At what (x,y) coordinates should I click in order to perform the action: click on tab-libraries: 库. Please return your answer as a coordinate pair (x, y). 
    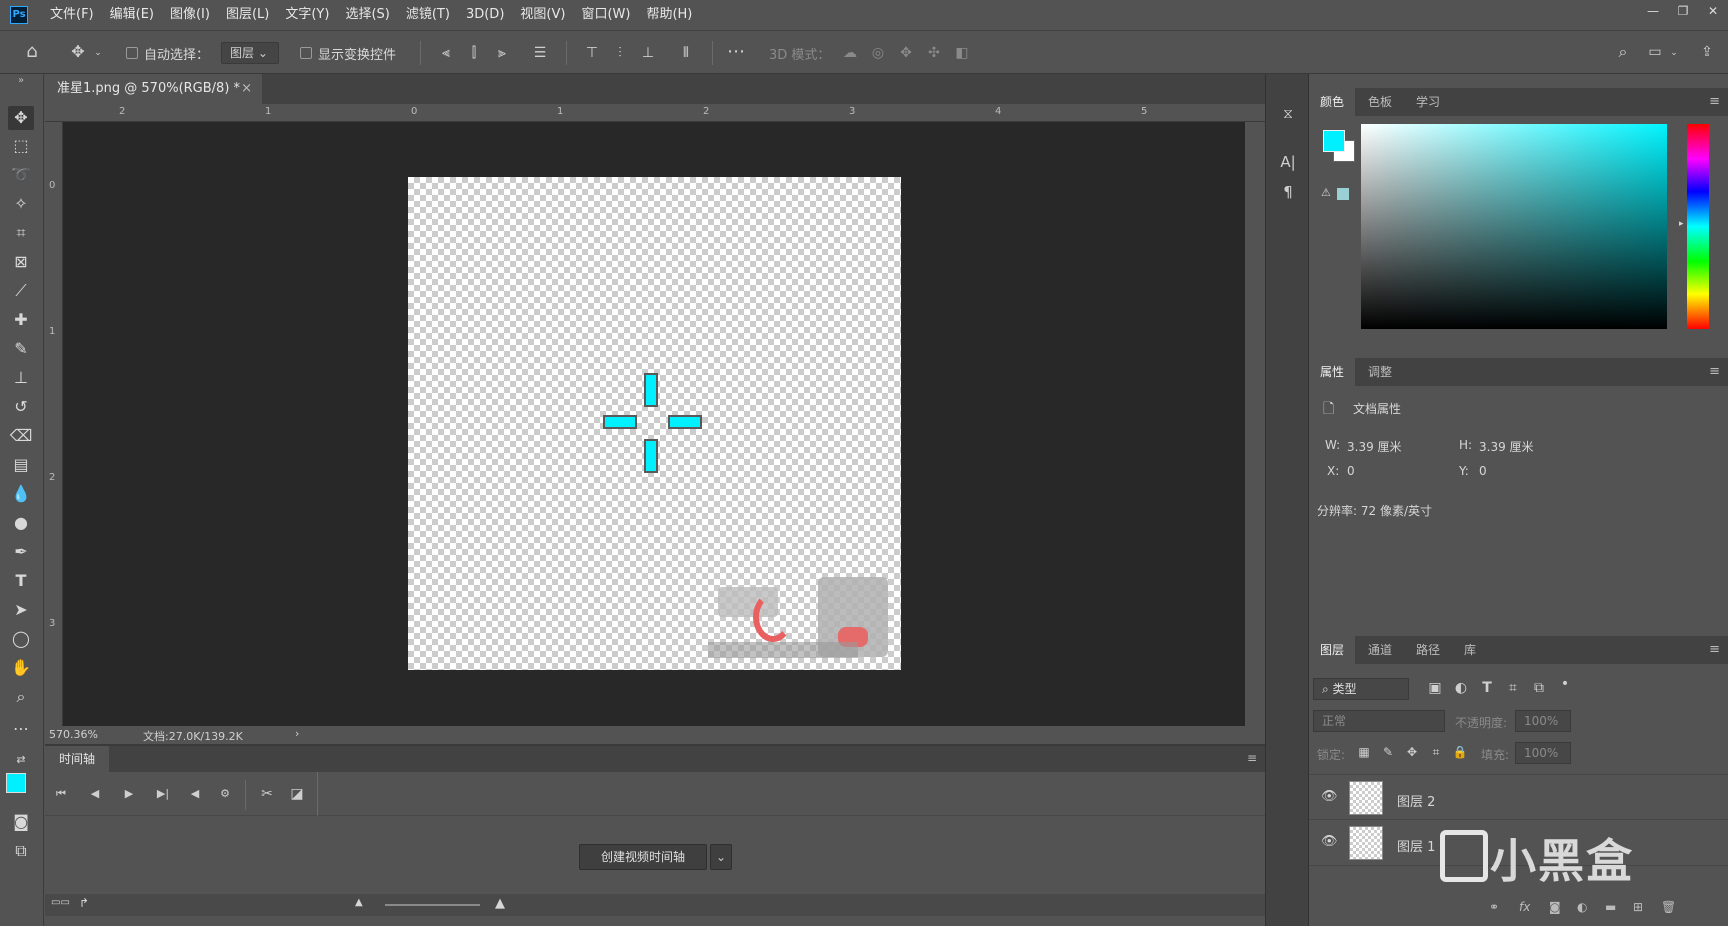
    Looking at the image, I should click on (1470, 650).